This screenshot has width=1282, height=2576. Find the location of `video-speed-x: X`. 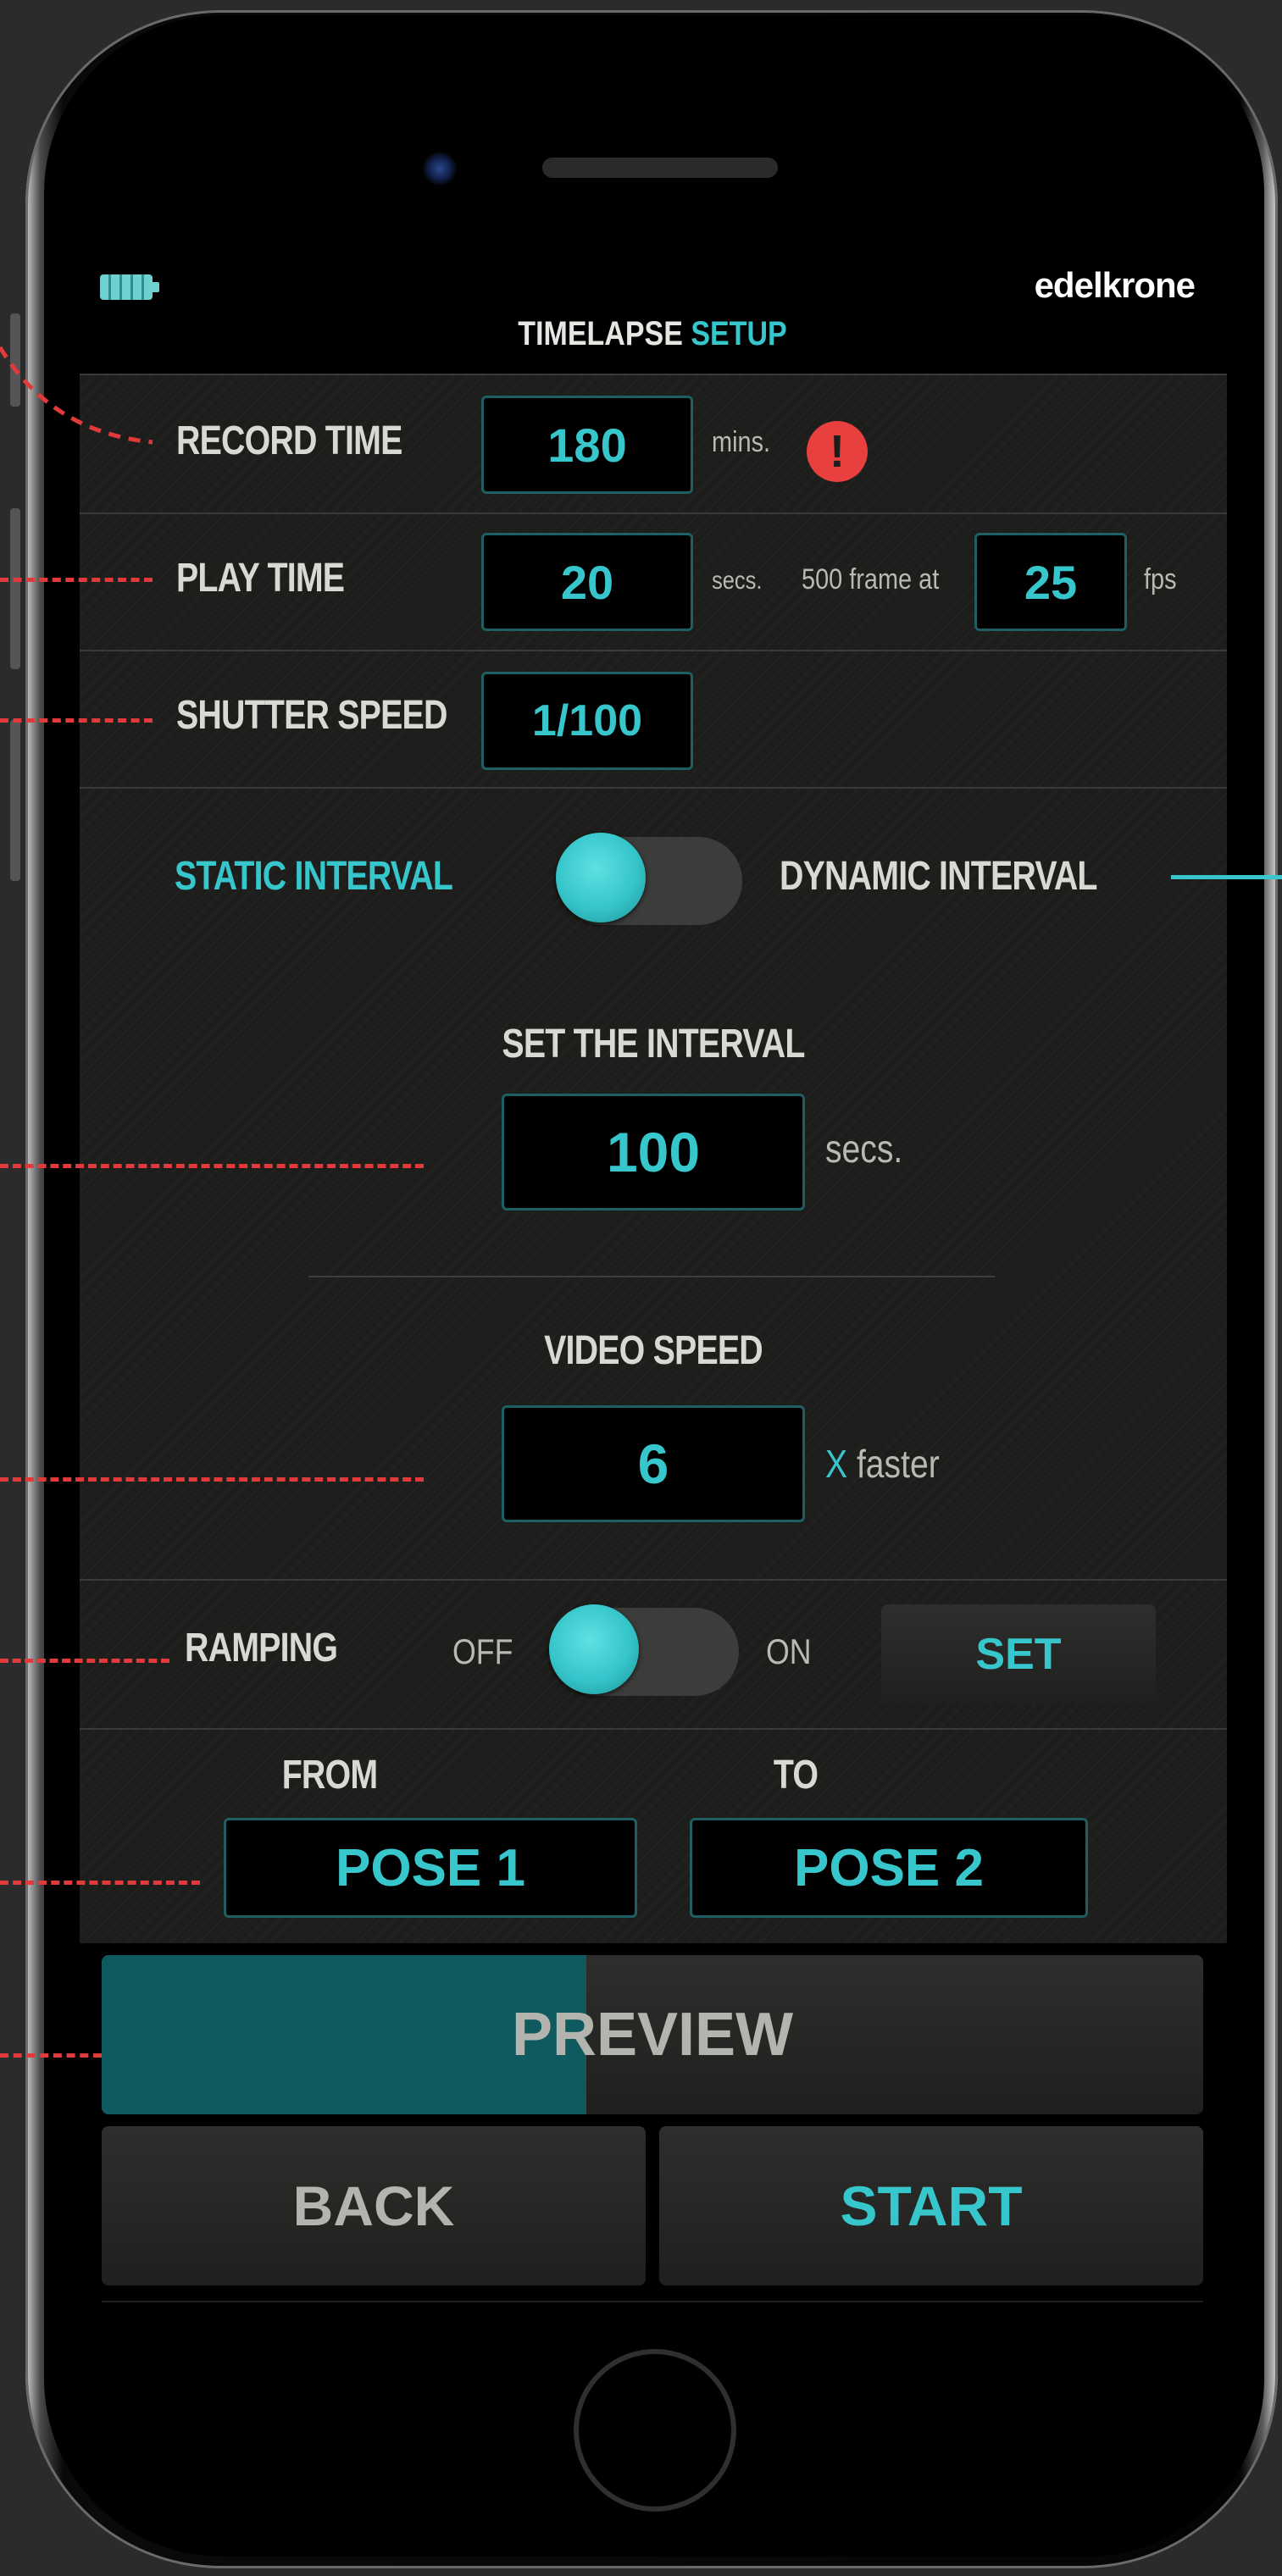

video-speed-x: X is located at coordinates (836, 1464).